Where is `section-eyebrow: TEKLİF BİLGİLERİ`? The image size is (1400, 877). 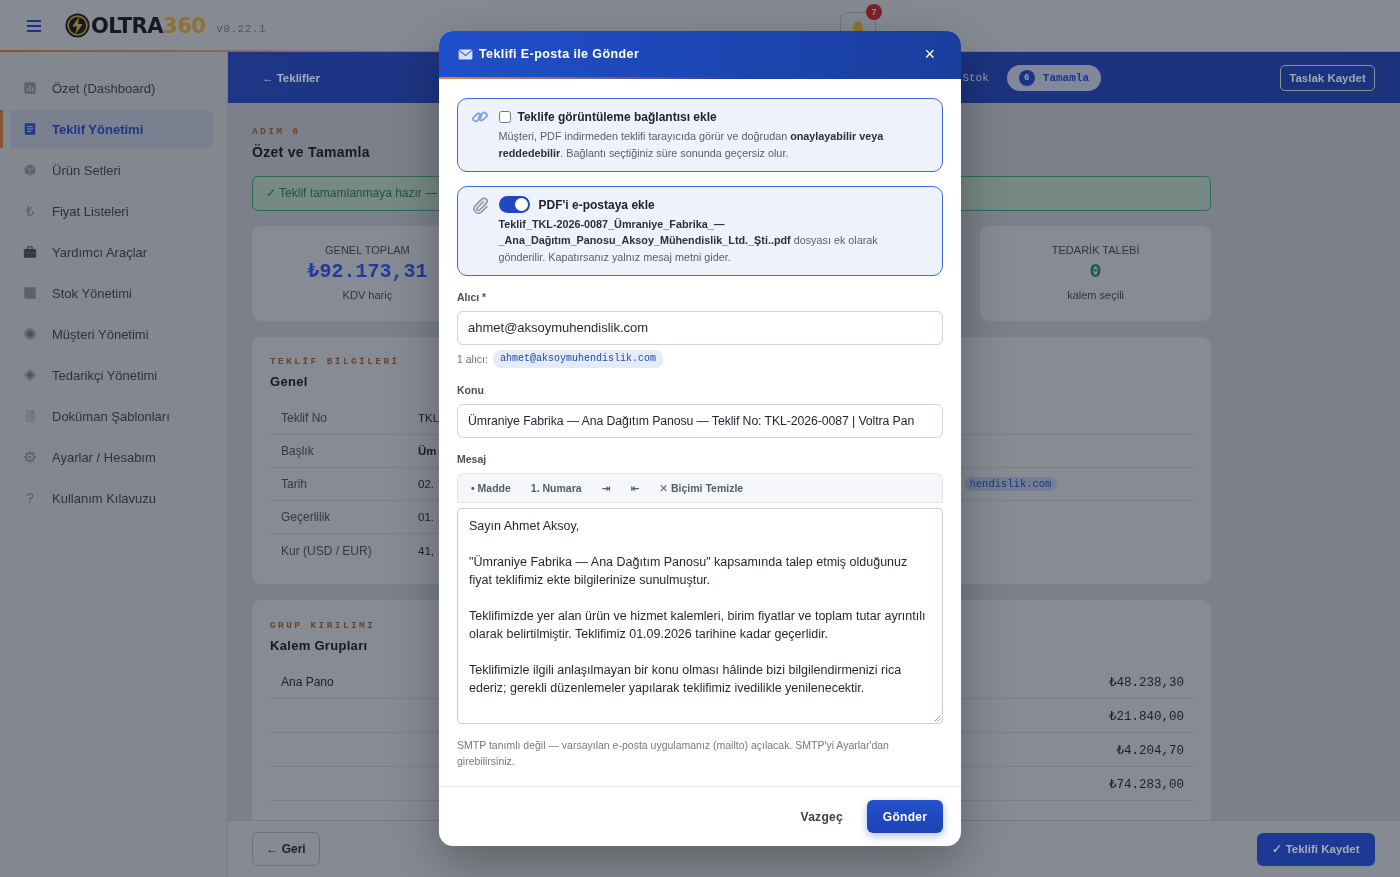
section-eyebrow: TEKLİF BİLGİLERİ is located at coordinates (335, 362).